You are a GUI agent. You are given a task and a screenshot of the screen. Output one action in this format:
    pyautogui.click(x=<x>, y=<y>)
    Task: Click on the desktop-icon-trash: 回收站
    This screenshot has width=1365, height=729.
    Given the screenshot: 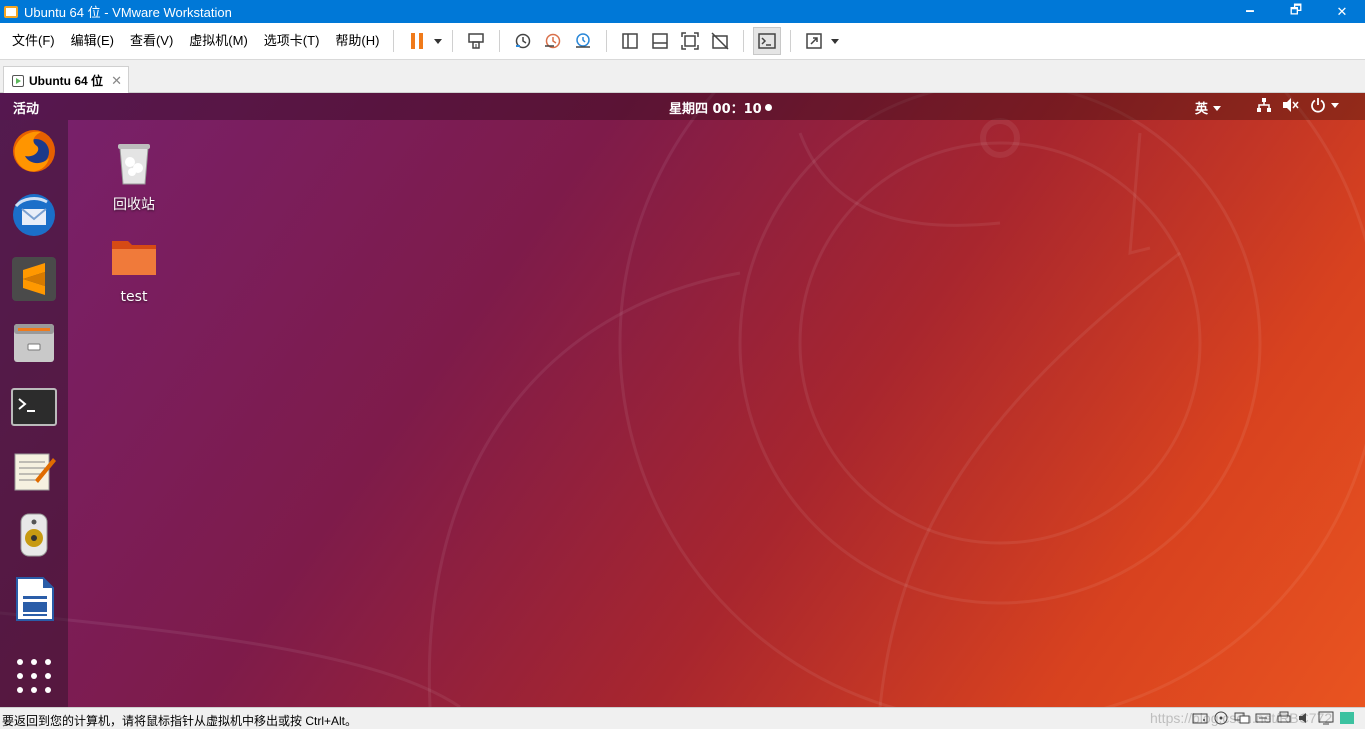 What is the action you would take?
    pyautogui.click(x=134, y=176)
    